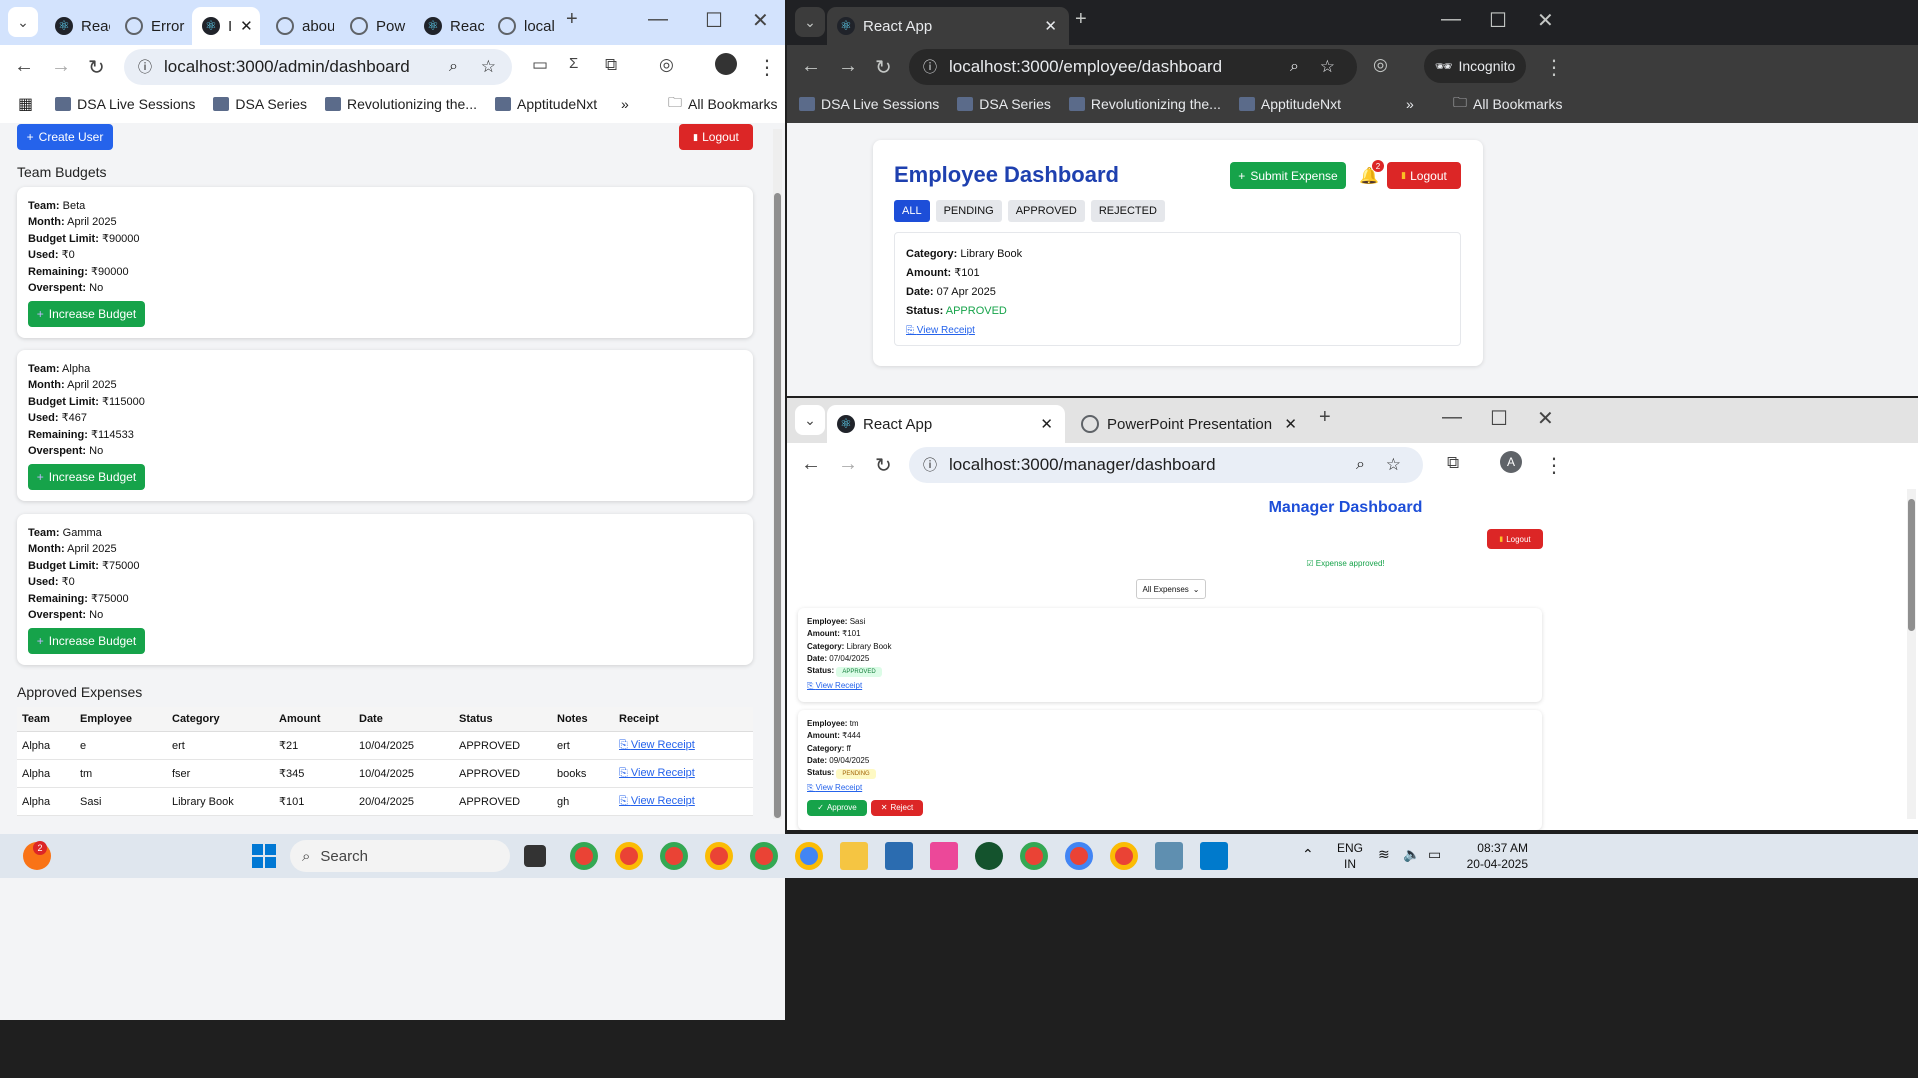  I want to click on notepad-icon, so click(899, 856).